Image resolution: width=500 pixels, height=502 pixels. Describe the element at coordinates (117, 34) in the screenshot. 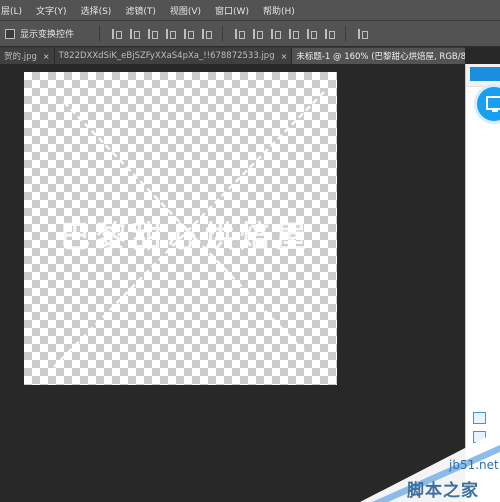

I see `align-top-edges-icon` at that location.